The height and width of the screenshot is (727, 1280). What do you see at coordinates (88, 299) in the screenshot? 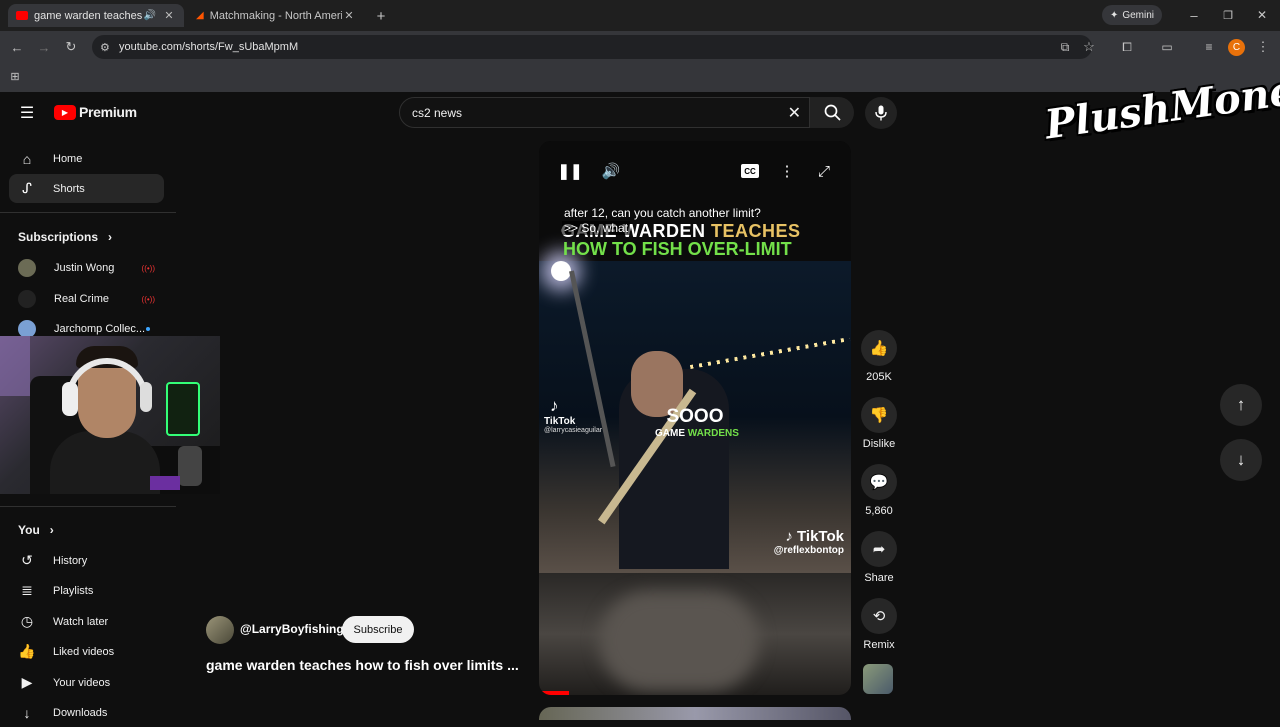
I see `sidebar-subscription: Real Crime ((•))` at bounding box center [88, 299].